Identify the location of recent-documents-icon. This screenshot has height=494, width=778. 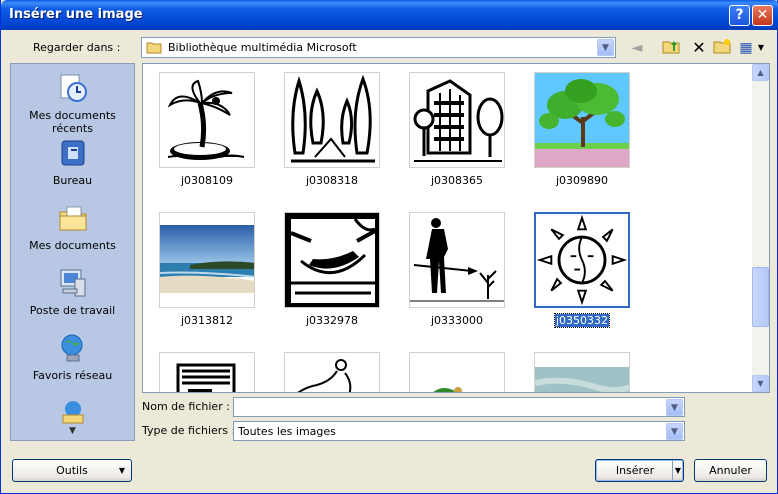
(73, 88).